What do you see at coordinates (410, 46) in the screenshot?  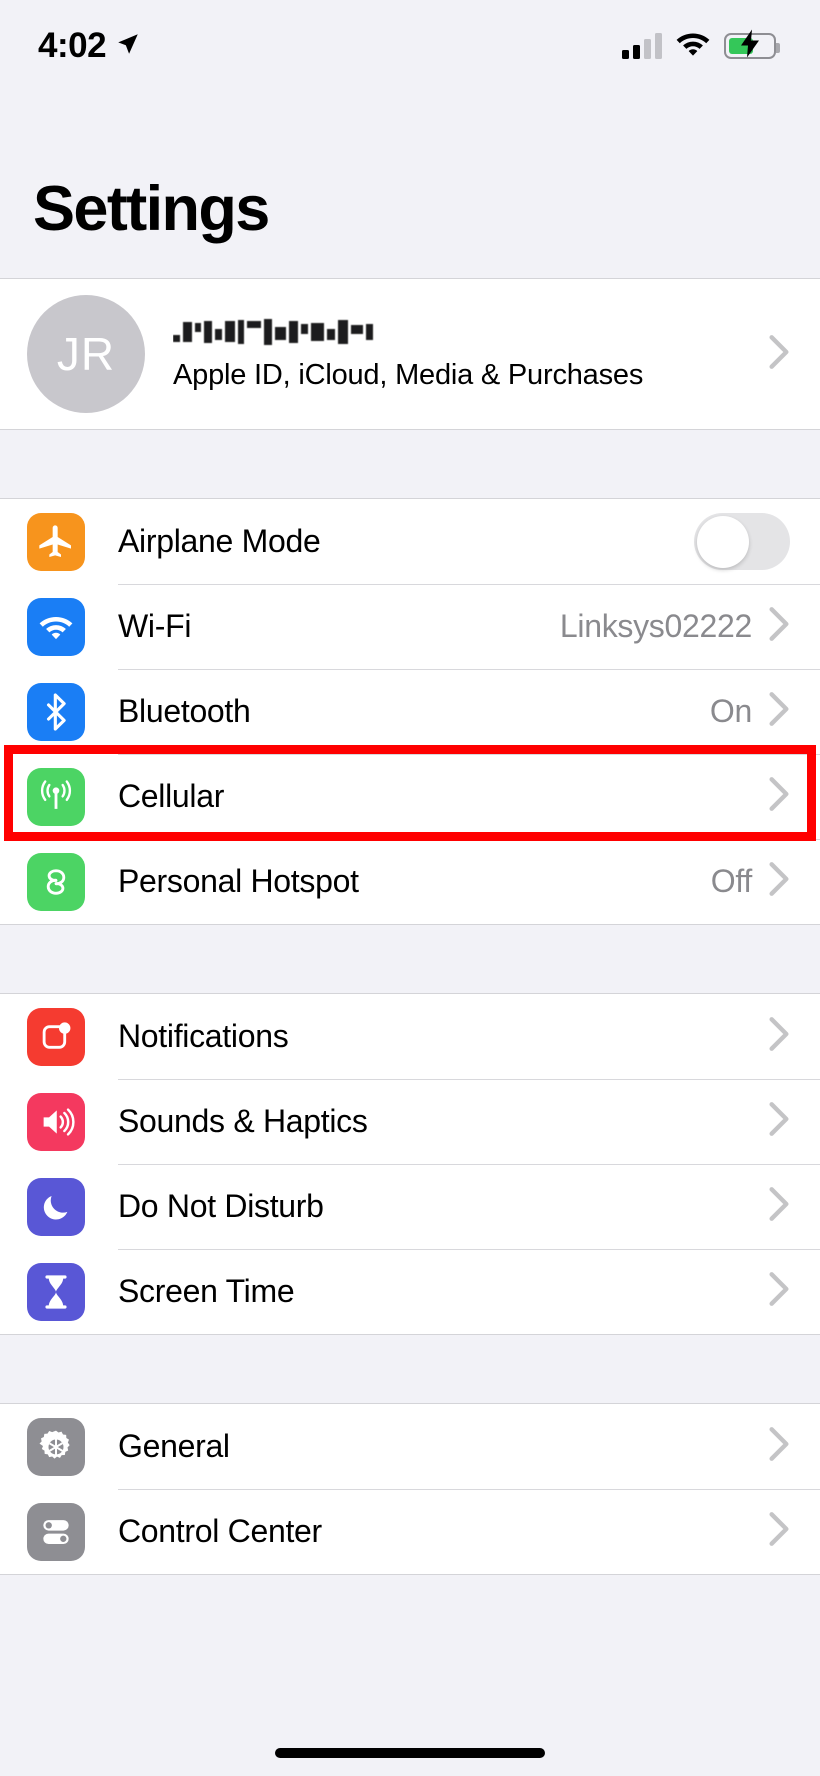 I see `status-bar: 4:02` at bounding box center [410, 46].